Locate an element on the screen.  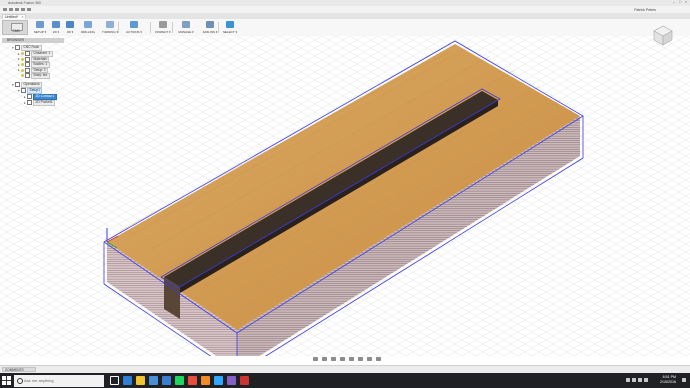
ribbon-button-2: 3D ▾ is located at coordinates (70, 27).